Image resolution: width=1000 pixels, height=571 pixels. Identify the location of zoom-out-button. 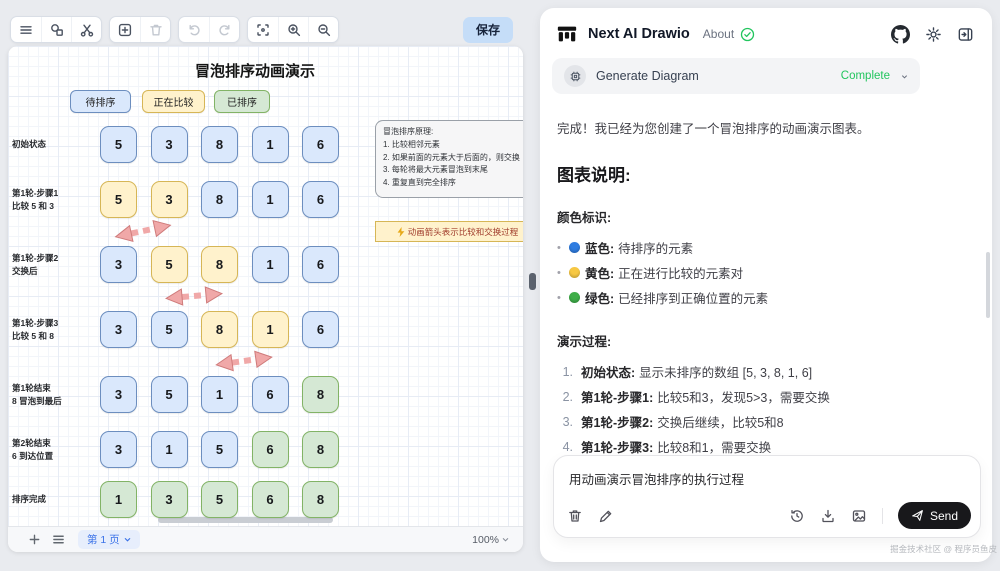
(323, 29).